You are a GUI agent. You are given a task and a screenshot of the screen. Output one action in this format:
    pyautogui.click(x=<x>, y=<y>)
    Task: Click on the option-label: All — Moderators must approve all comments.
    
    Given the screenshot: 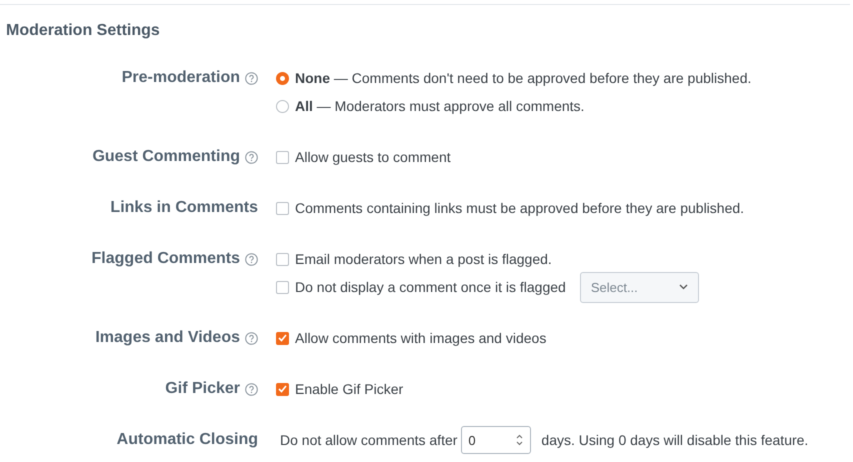 What is the action you would take?
    pyautogui.click(x=439, y=106)
    